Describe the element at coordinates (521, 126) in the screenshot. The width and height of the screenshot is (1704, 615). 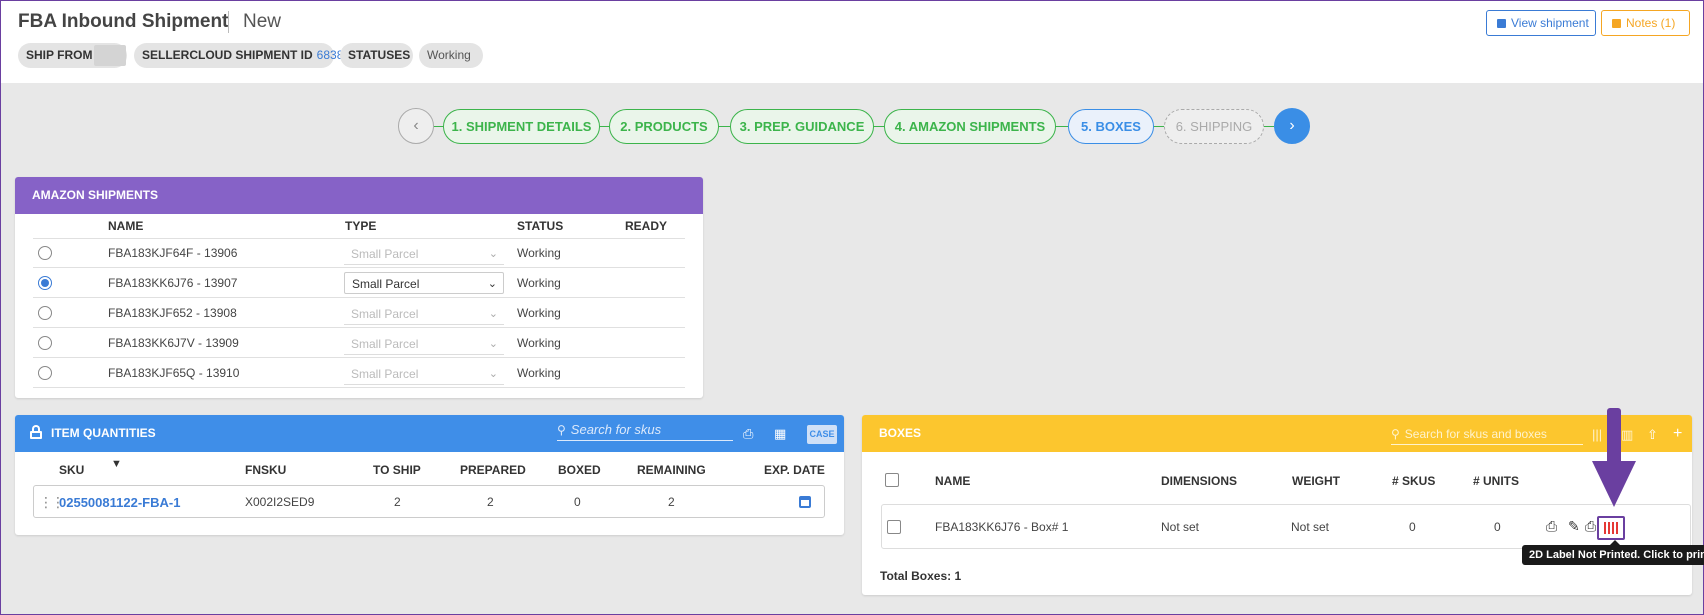
I see `step-shipment-details: 1. SHIPMENT DETAILS` at that location.